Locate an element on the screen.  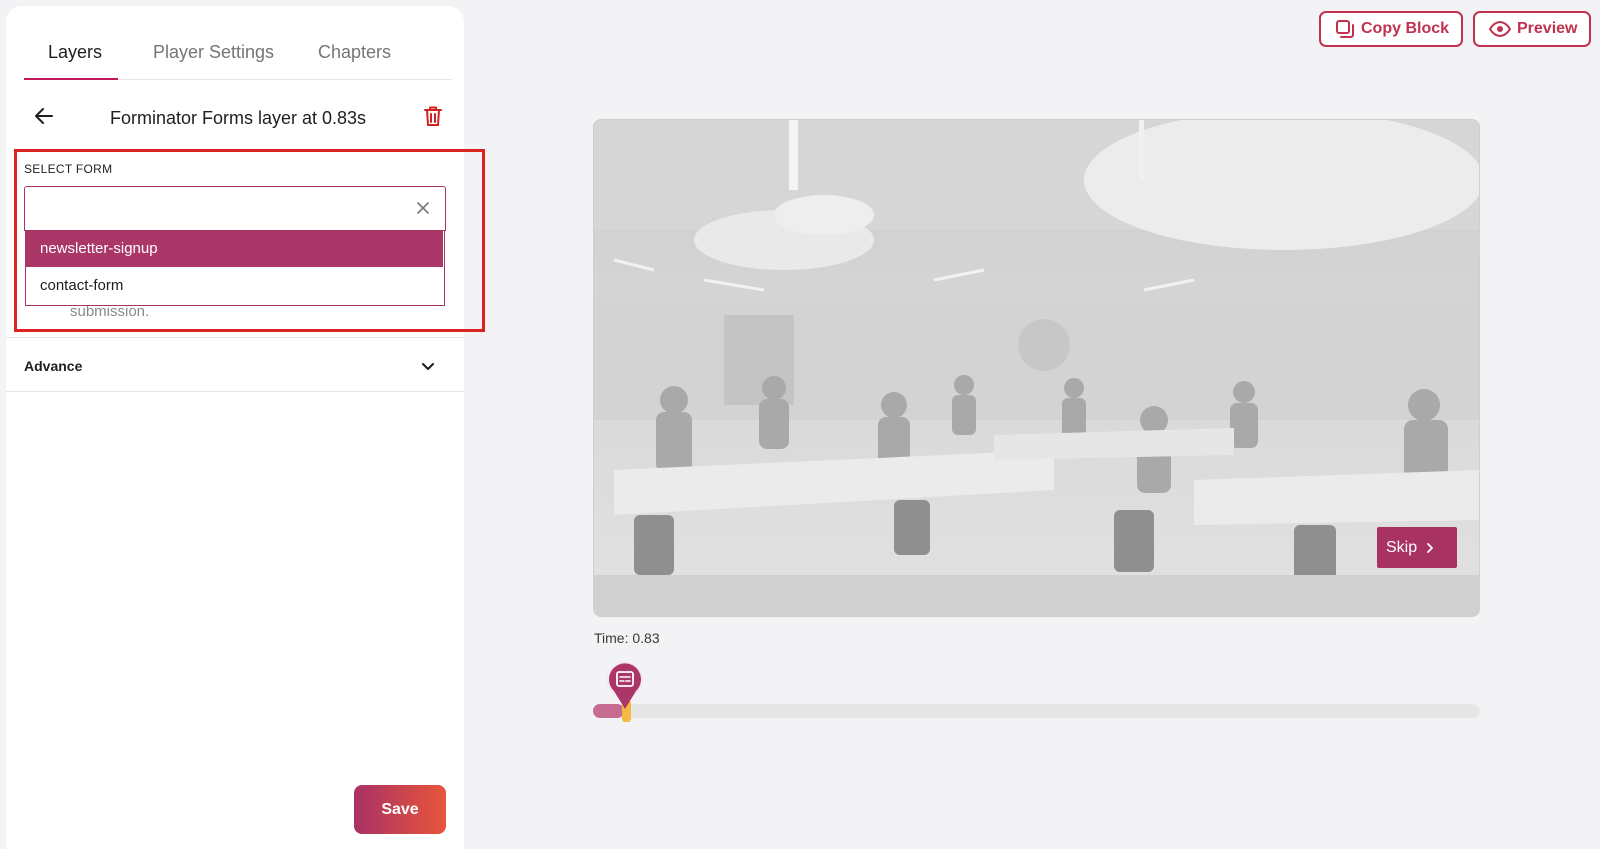
copy-block-button: Copy Block is located at coordinates (1391, 29).